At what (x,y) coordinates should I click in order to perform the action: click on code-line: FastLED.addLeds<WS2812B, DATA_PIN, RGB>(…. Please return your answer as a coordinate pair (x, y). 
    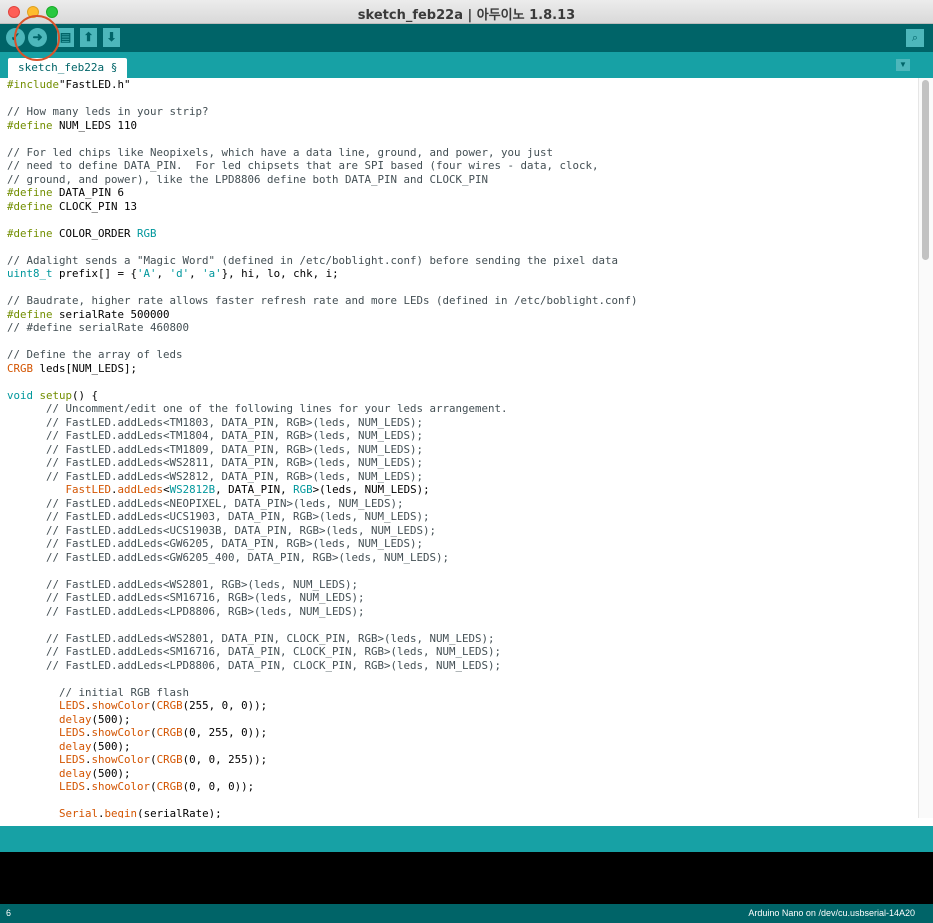
    Looking at the image, I should click on (462, 490).